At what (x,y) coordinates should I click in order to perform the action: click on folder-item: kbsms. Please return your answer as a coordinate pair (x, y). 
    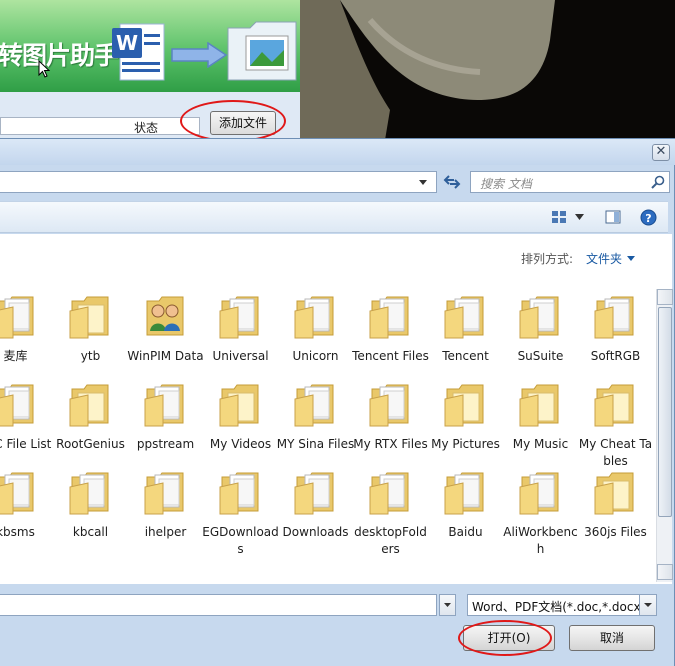
    Looking at the image, I should click on (26, 511).